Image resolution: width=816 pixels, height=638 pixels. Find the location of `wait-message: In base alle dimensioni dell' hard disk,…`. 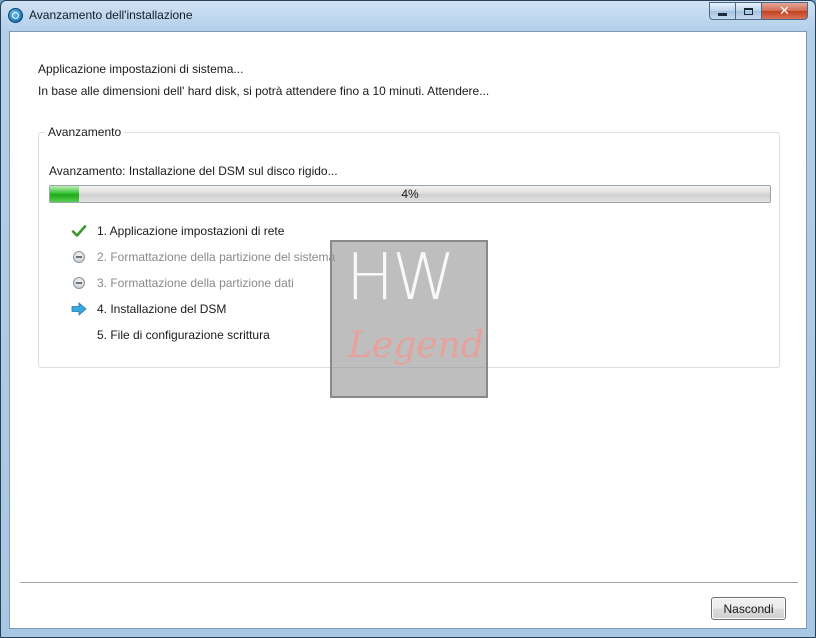

wait-message: In base alle dimensioni dell' hard disk,… is located at coordinates (264, 91).